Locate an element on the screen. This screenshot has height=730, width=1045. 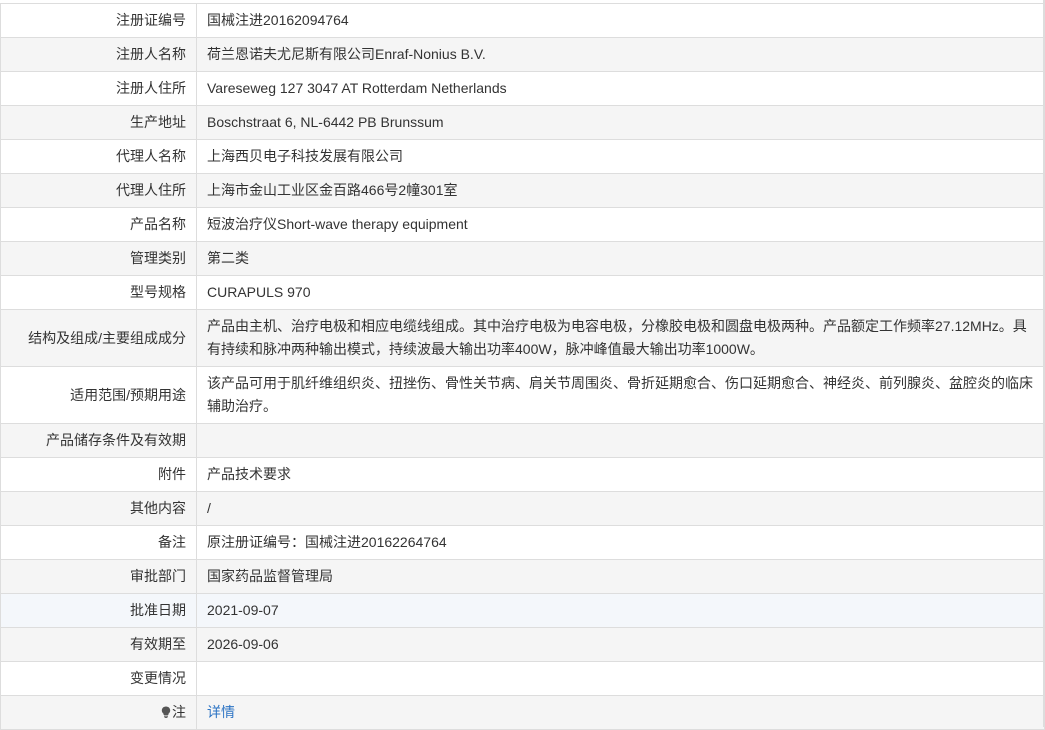
table-row: 型号规格 CURAPULS 970 is located at coordinates (522, 292).